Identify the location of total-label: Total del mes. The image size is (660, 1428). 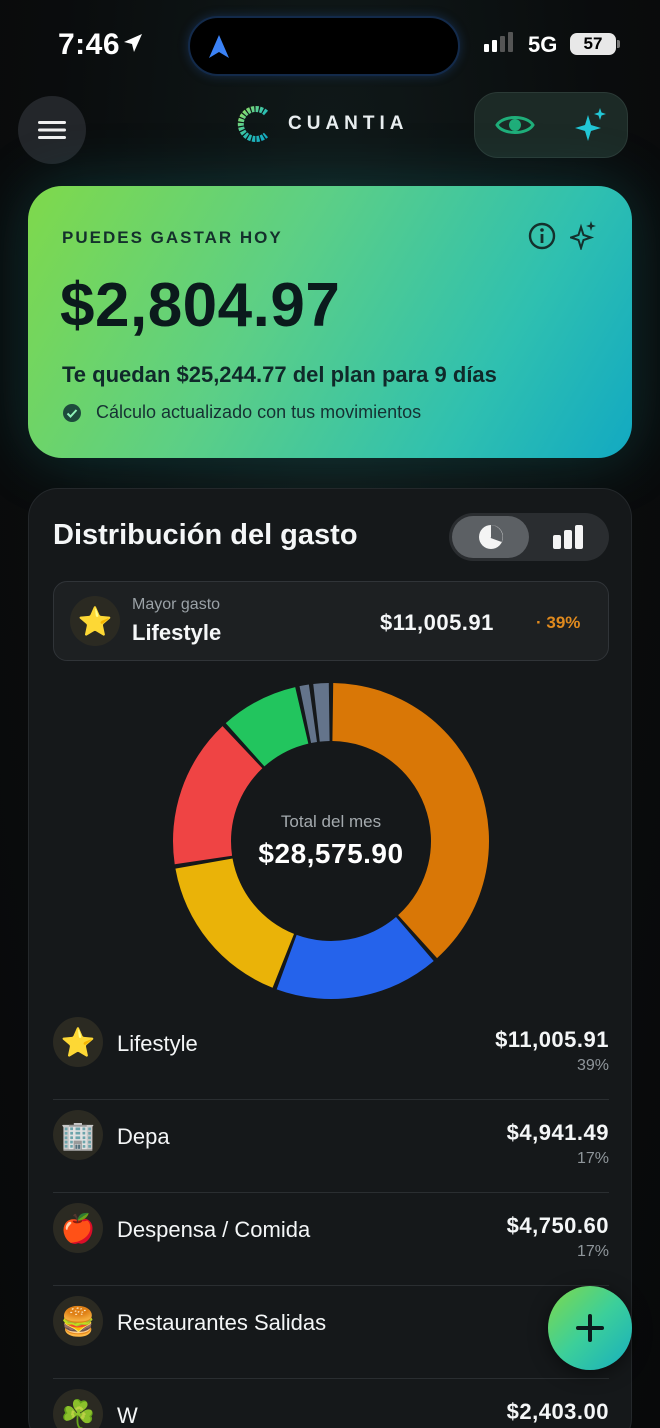
(331, 821).